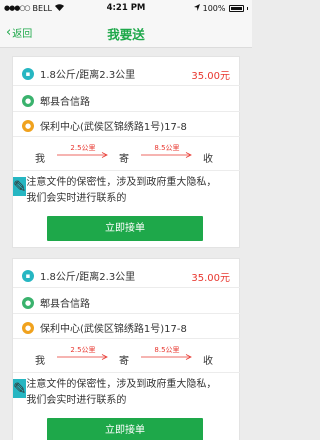  What do you see at coordinates (196, 8) in the screenshot?
I see `location-icon` at bounding box center [196, 8].